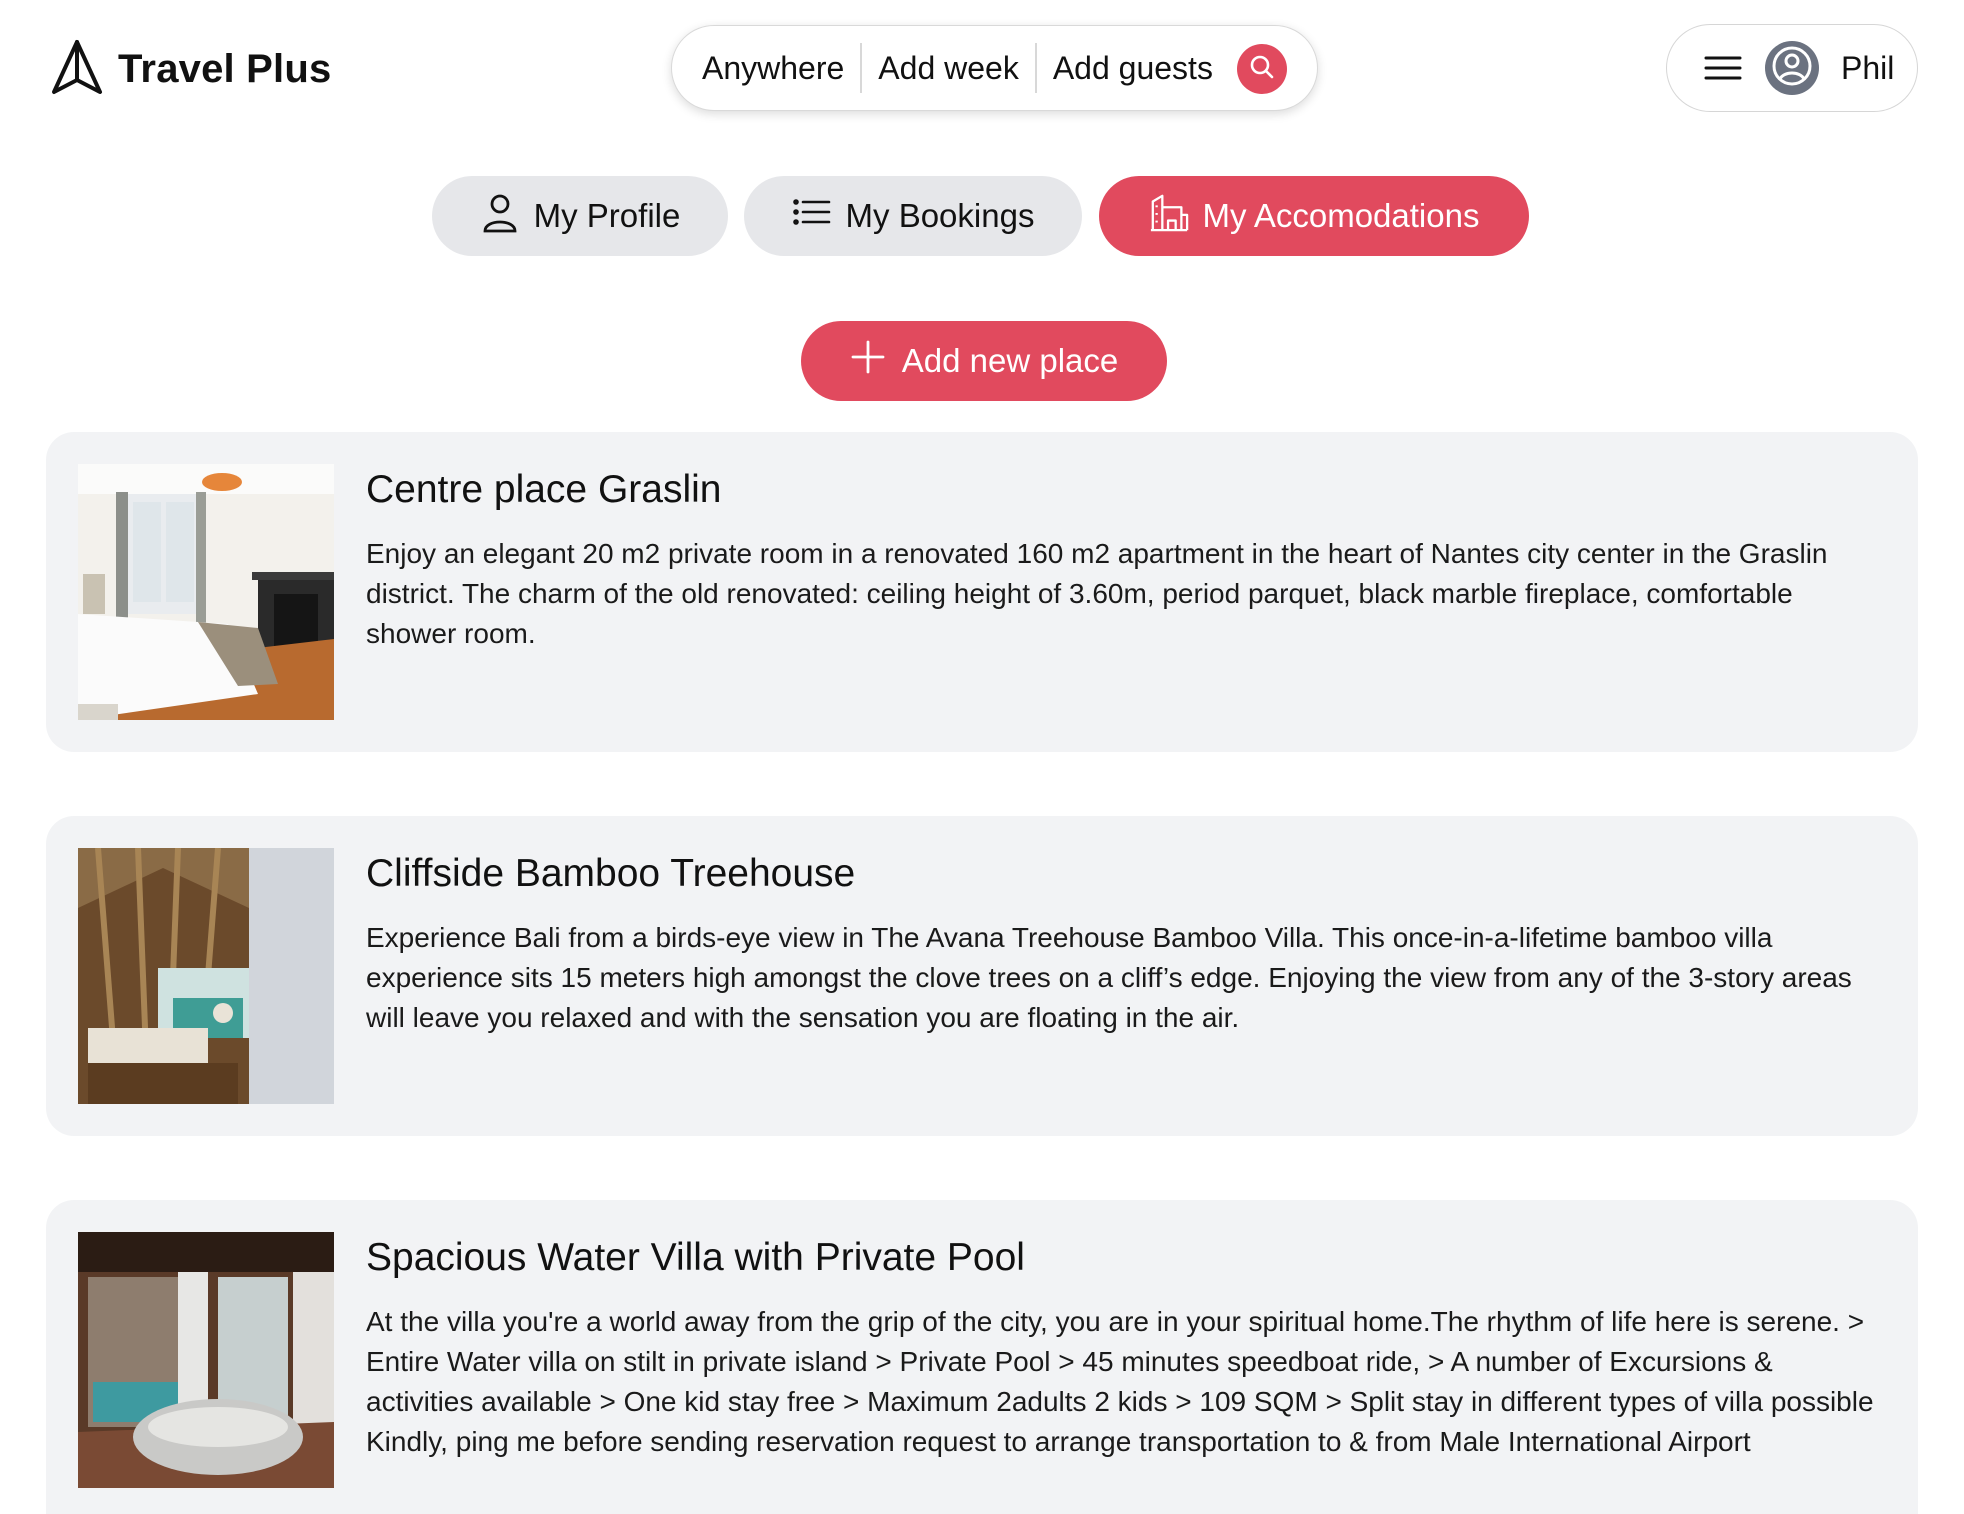 This screenshot has height=1514, width=1964. I want to click on tab-label: My Accomodations, so click(1341, 215).